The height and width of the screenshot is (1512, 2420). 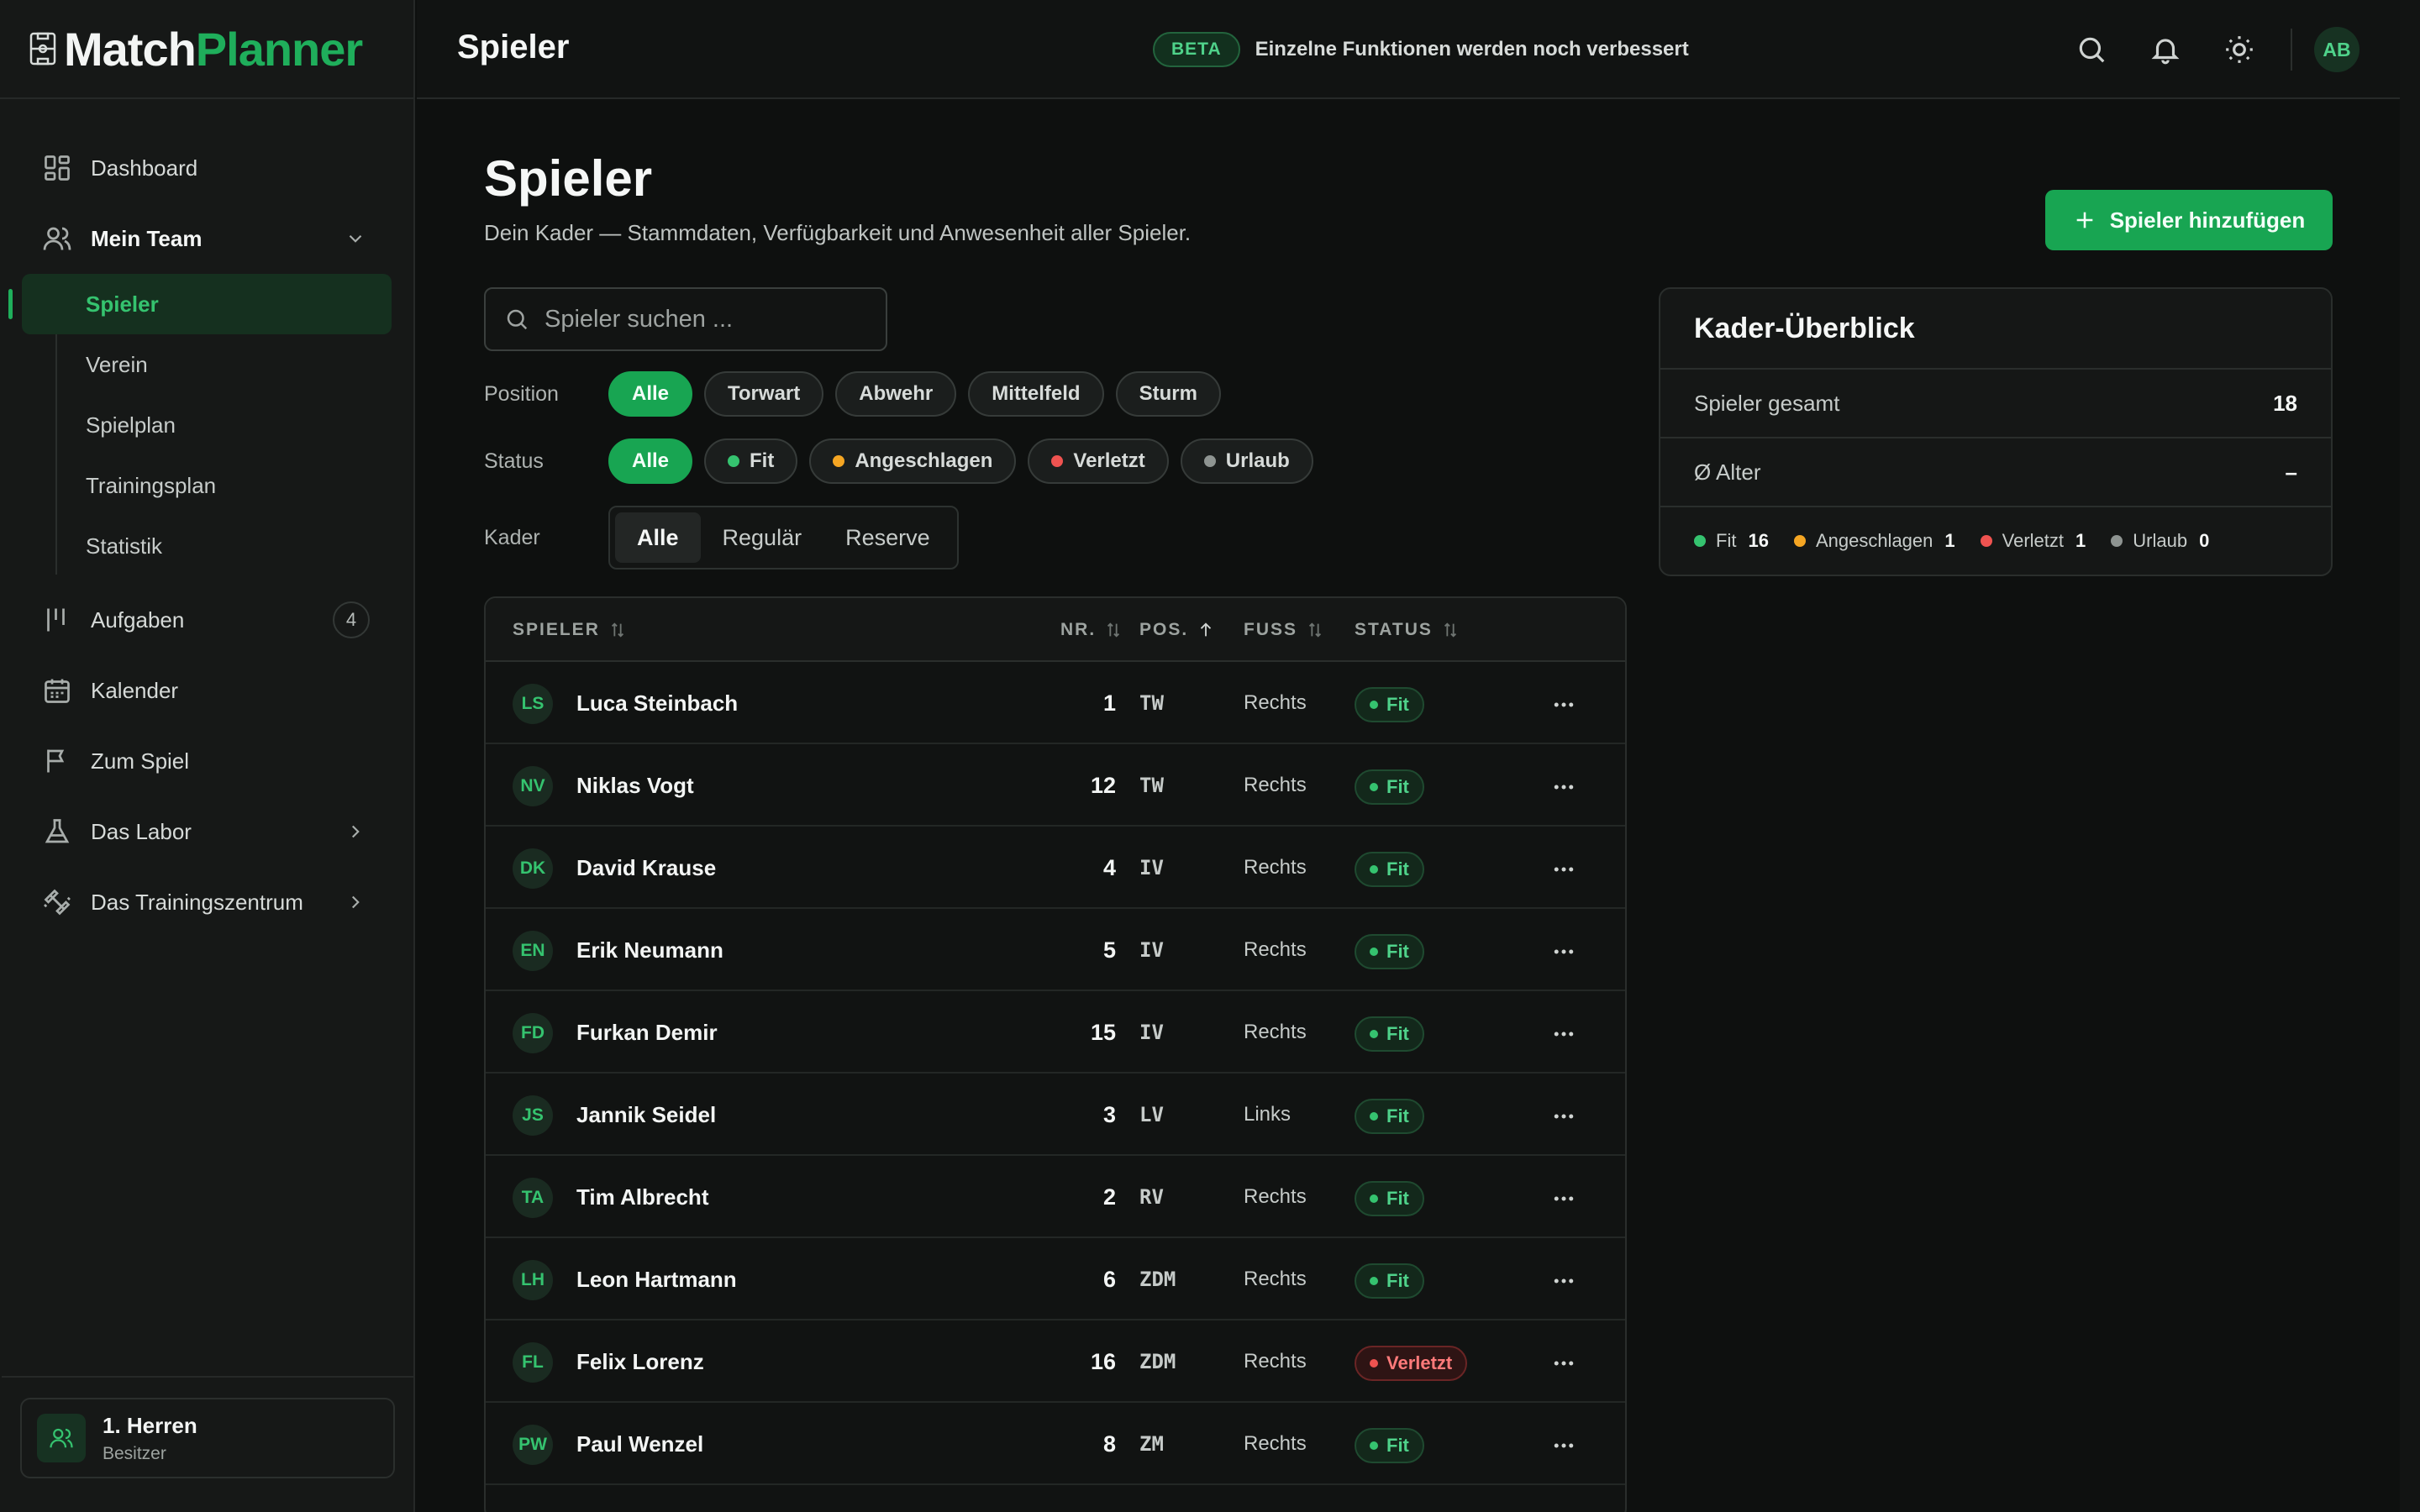 I want to click on player-name: Leon Hartmann, so click(x=657, y=1280).